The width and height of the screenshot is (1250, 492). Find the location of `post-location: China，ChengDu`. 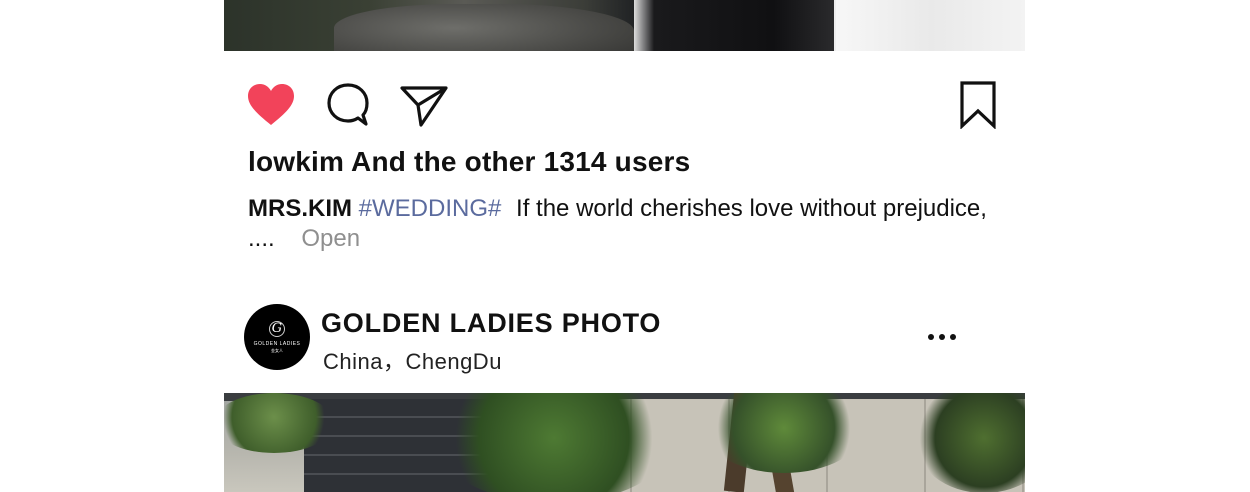

post-location: China，ChengDu is located at coordinates (412, 360).